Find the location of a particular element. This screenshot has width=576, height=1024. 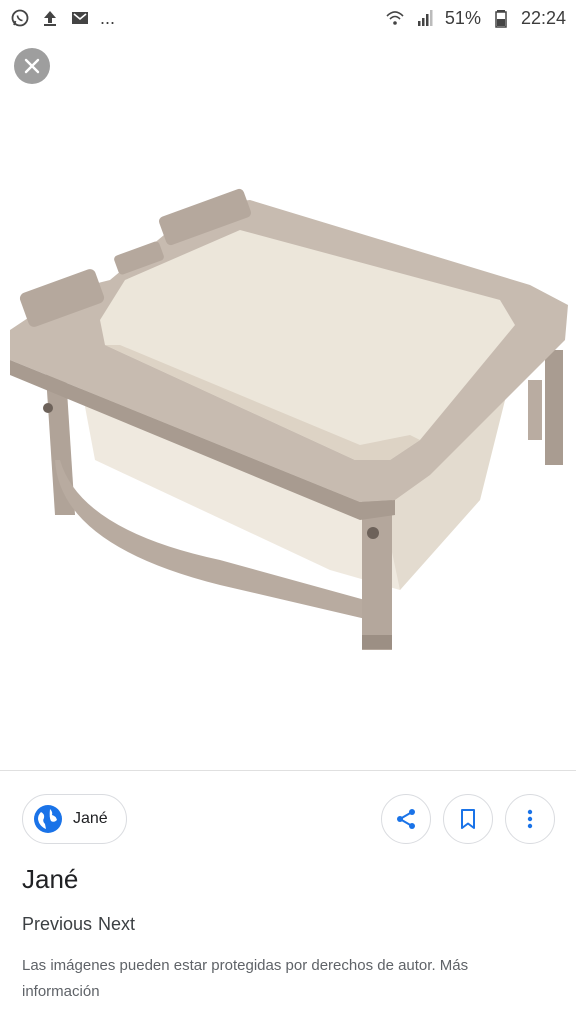

bookmark-icon is located at coordinates (468, 819).